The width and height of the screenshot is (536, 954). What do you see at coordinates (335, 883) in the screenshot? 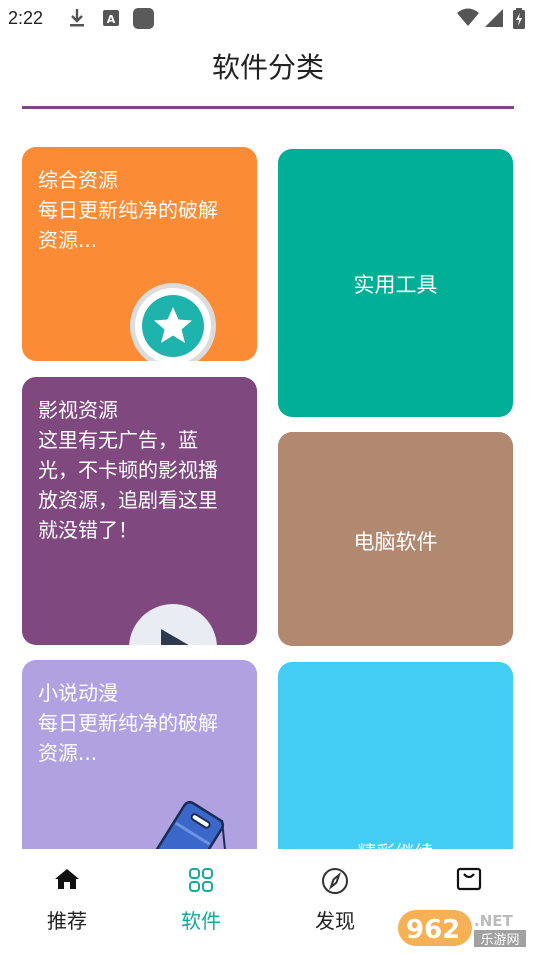
I see `compass-icon` at bounding box center [335, 883].